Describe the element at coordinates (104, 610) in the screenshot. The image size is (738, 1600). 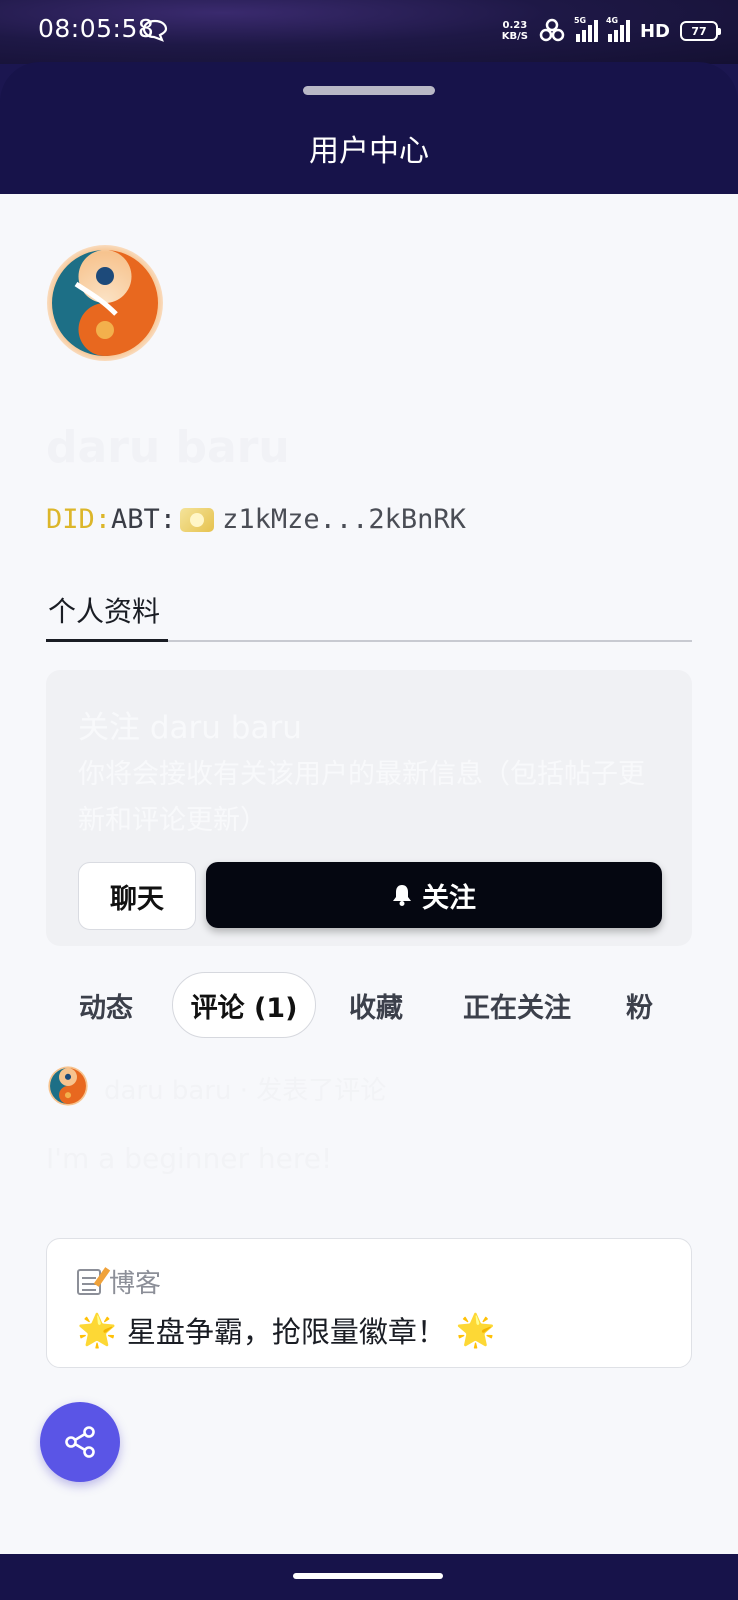
I see `tab-profile: 个人资料` at that location.